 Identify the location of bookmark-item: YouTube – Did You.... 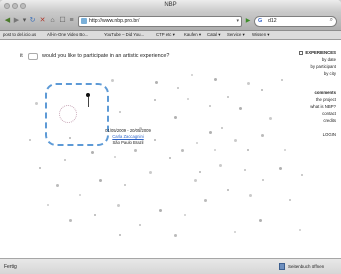
(124, 34).